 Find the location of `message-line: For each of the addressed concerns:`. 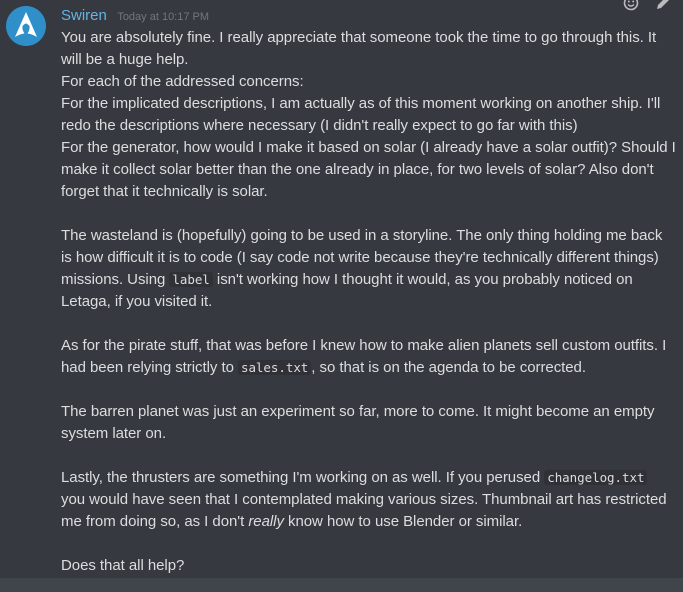

message-line: For each of the addressed concerns: is located at coordinates (182, 81).